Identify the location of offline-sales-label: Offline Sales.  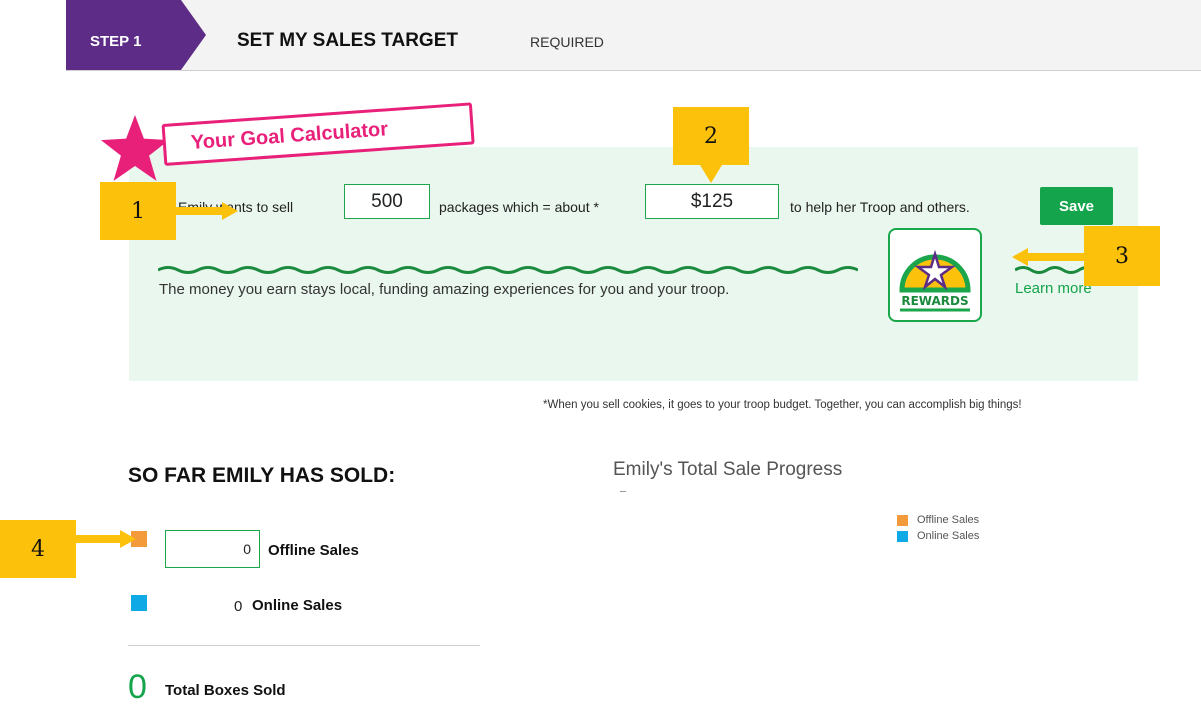
(313, 550).